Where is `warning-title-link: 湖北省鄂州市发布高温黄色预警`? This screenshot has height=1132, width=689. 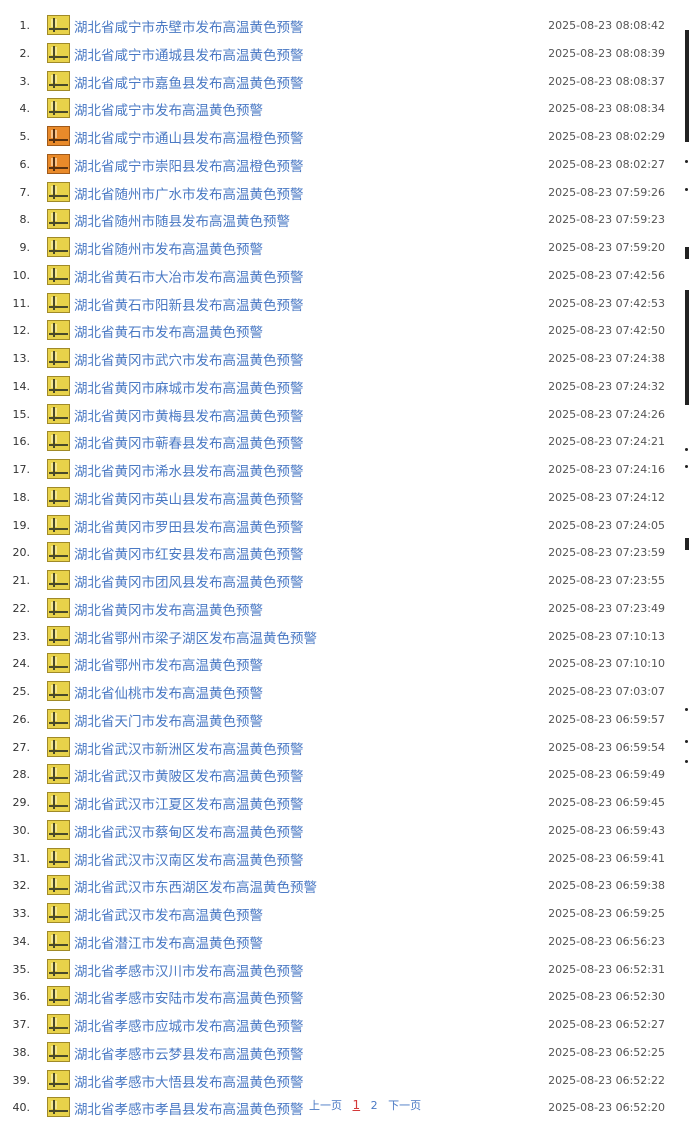 warning-title-link: 湖北省鄂州市发布高温黄色预警 is located at coordinates (168, 664).